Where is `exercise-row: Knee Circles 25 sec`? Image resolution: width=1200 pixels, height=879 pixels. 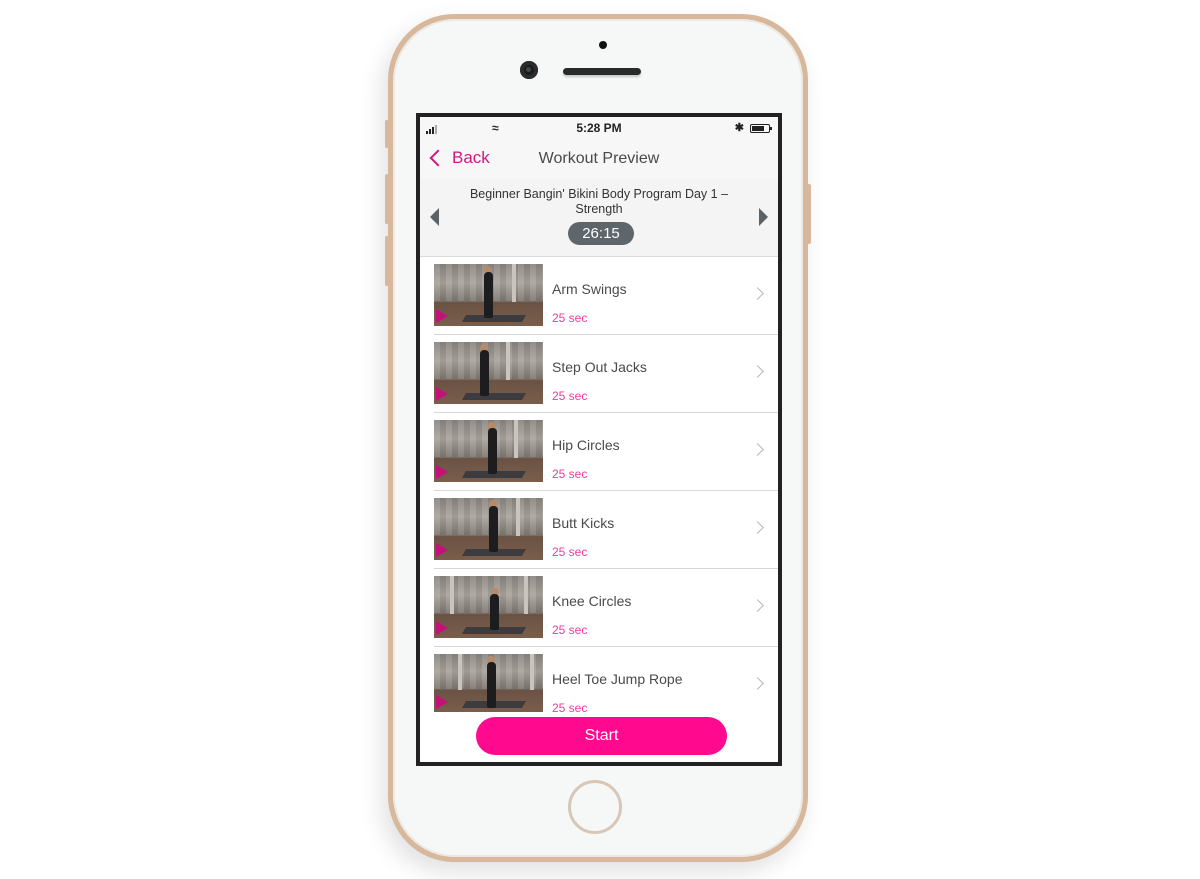 exercise-row: Knee Circles 25 sec is located at coordinates (606, 608).